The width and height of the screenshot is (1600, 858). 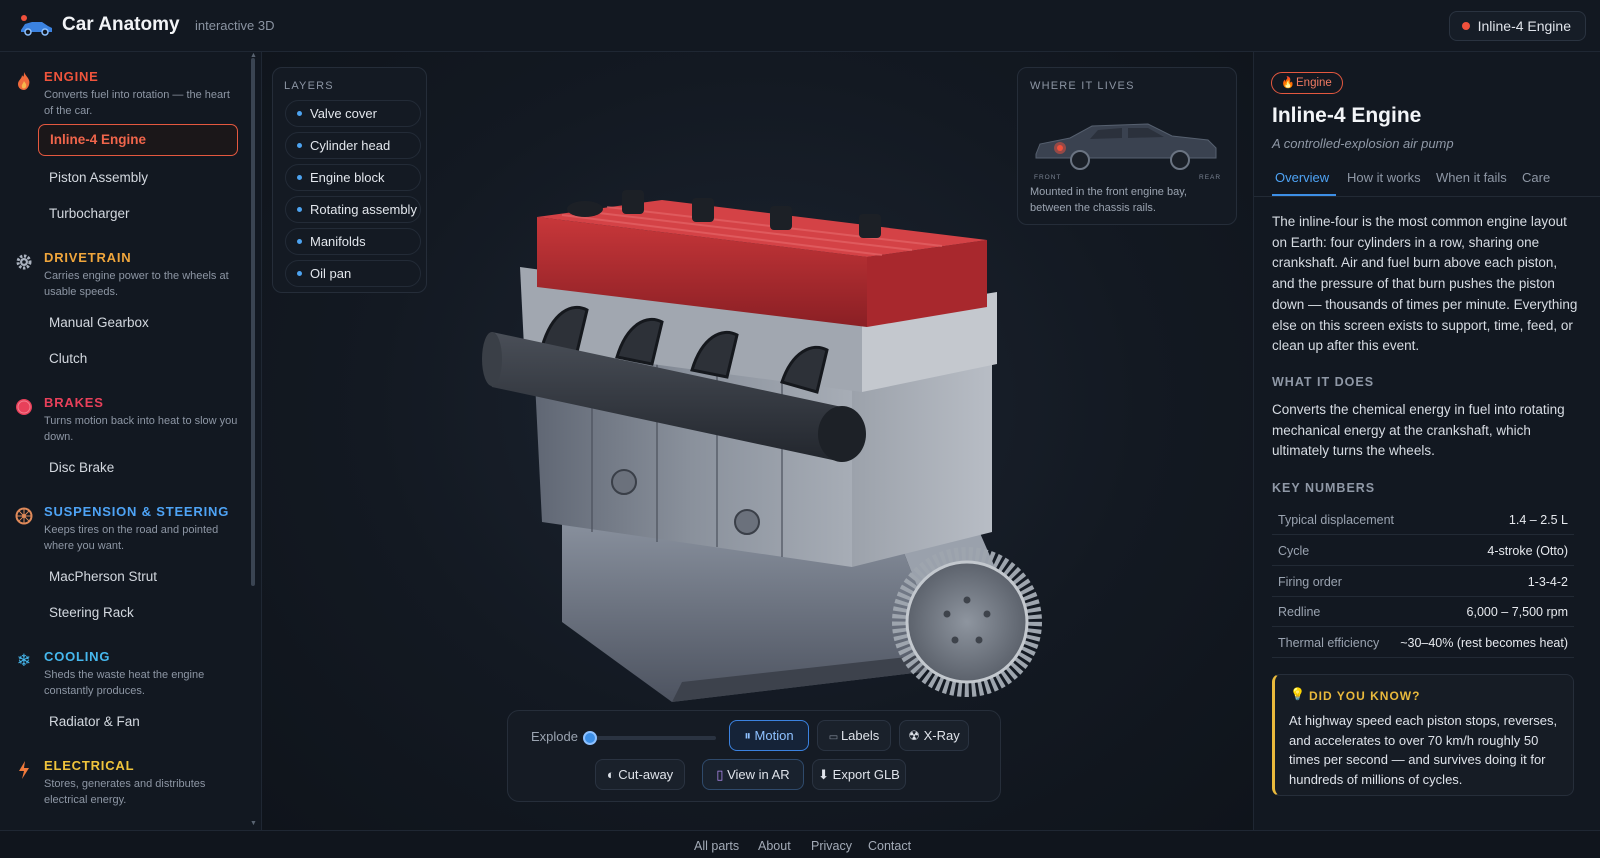 I want to click on key-number-value: ~30–40% (rest becomes heat), so click(x=1484, y=643).